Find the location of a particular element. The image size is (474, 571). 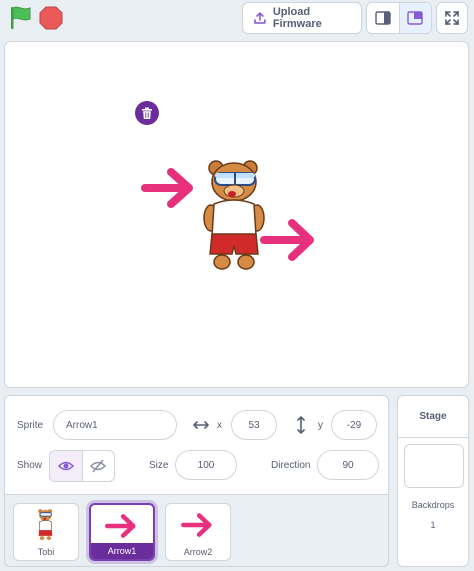

visibility-toggle is located at coordinates (82, 466).